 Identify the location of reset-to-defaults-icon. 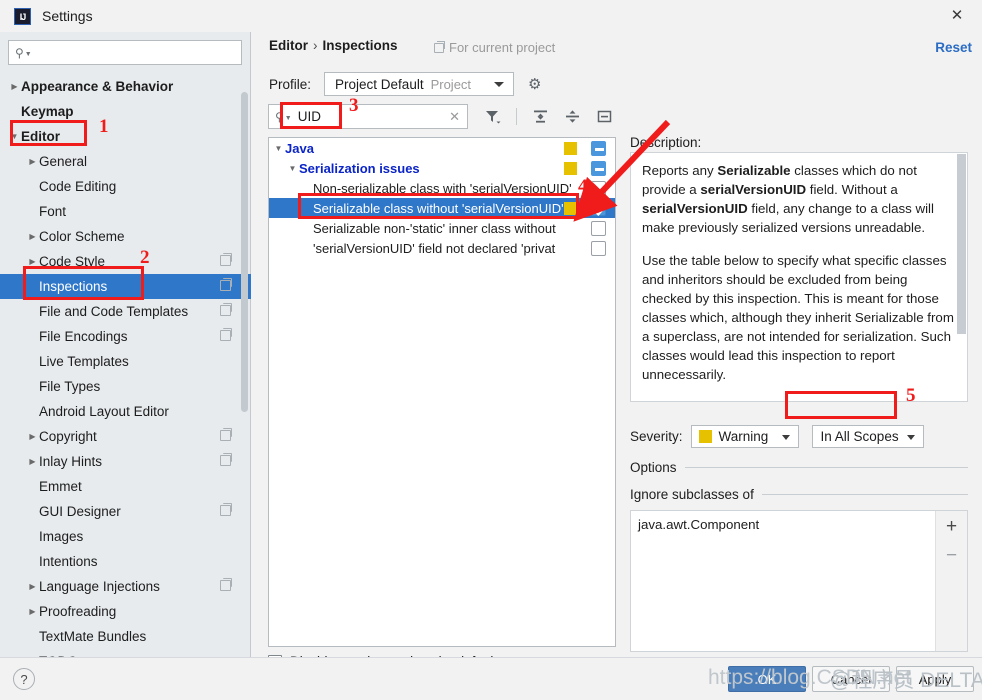
(604, 116).